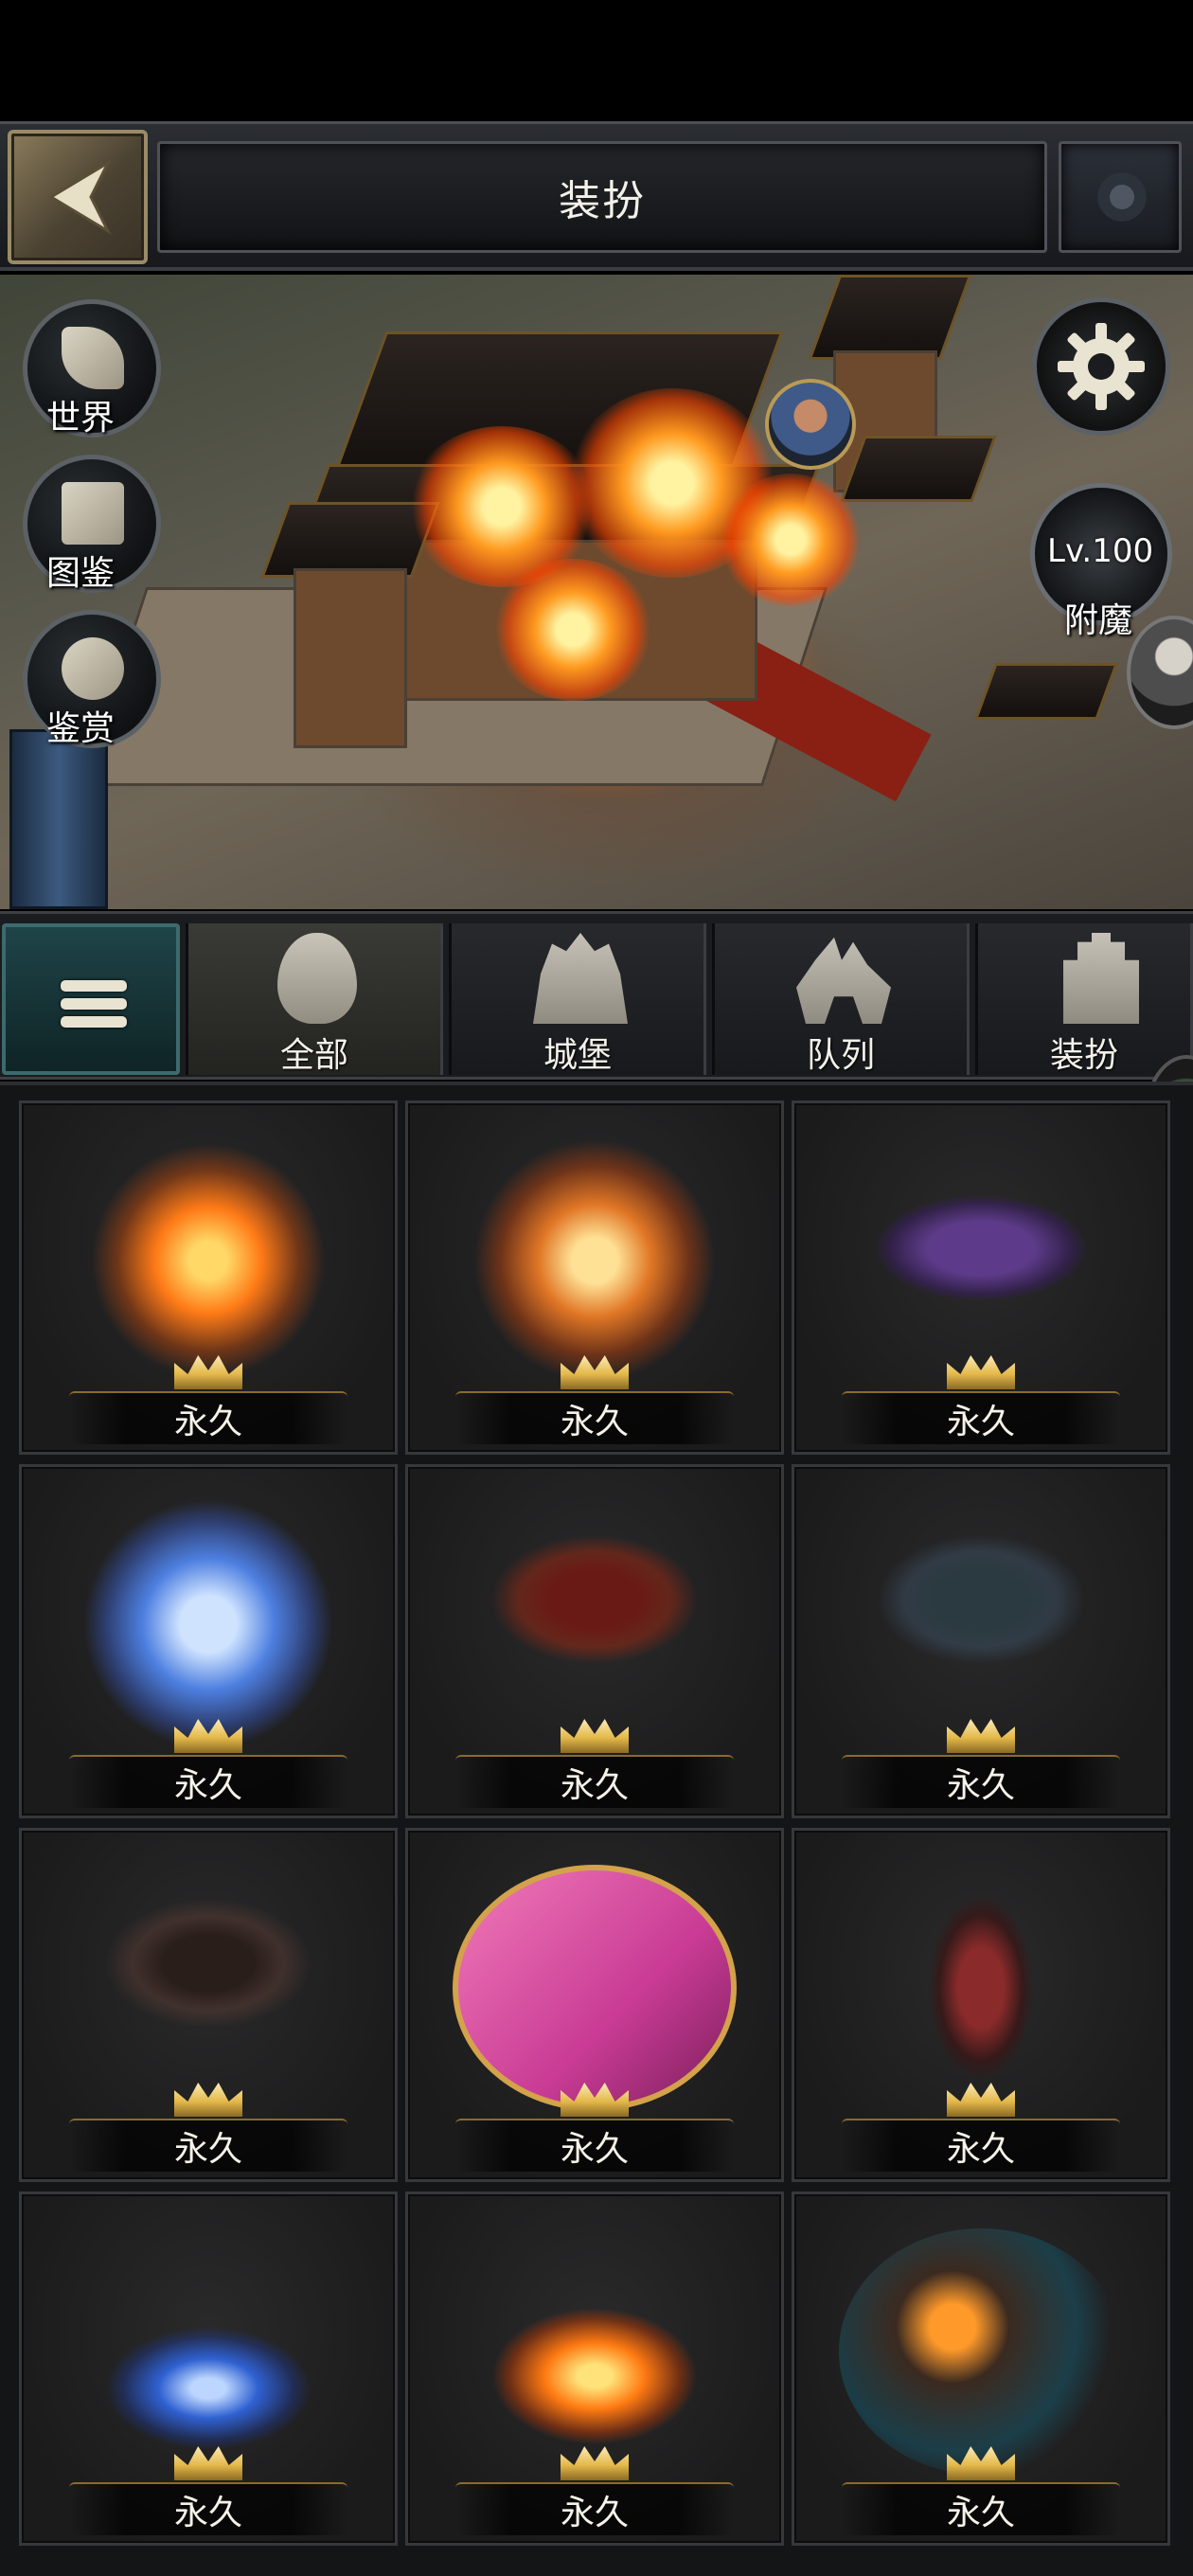  I want to click on tab-all: 全部, so click(314, 999).